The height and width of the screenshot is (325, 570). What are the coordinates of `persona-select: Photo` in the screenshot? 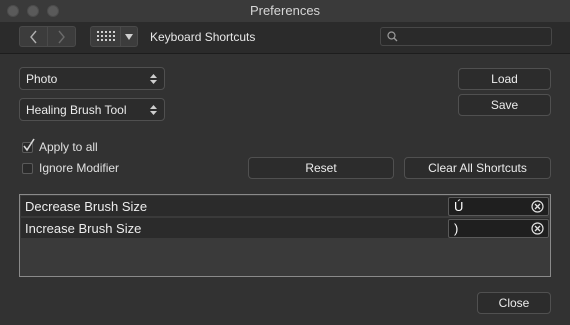 It's located at (92, 78).